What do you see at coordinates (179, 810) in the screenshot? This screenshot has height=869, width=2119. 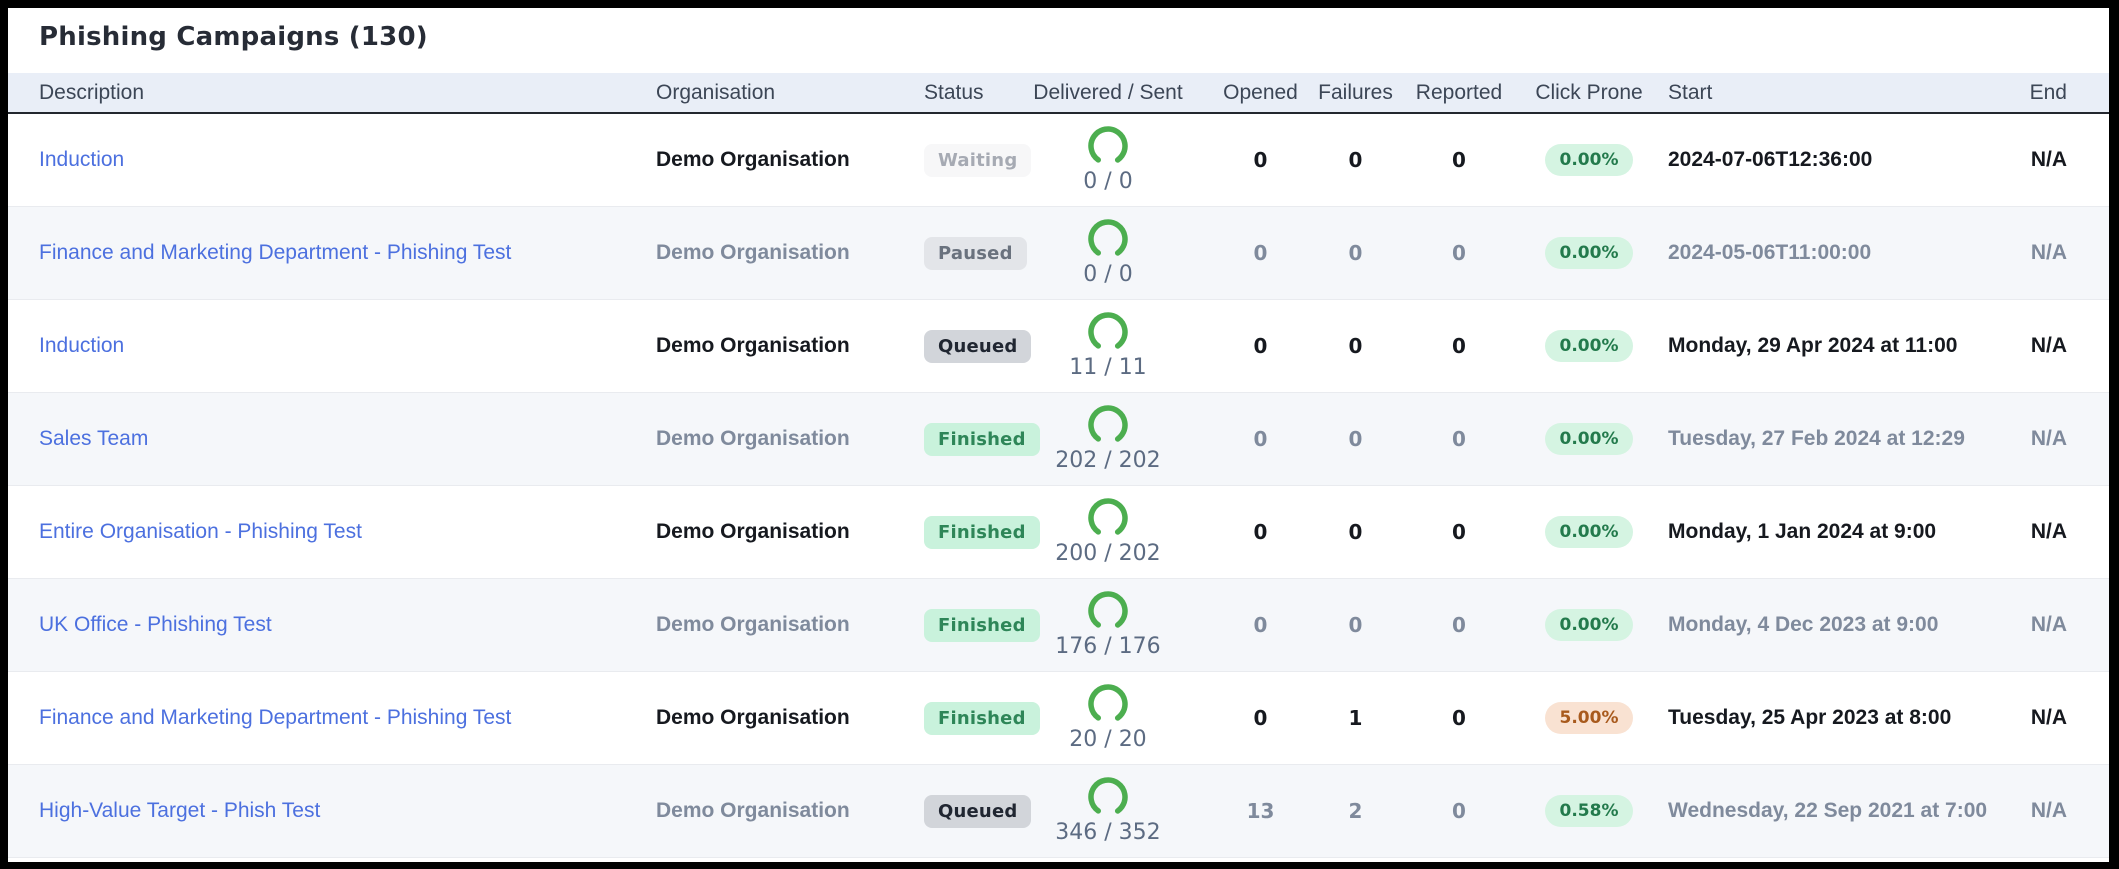 I see `campaign-link: High-Value Target - Phish Test` at bounding box center [179, 810].